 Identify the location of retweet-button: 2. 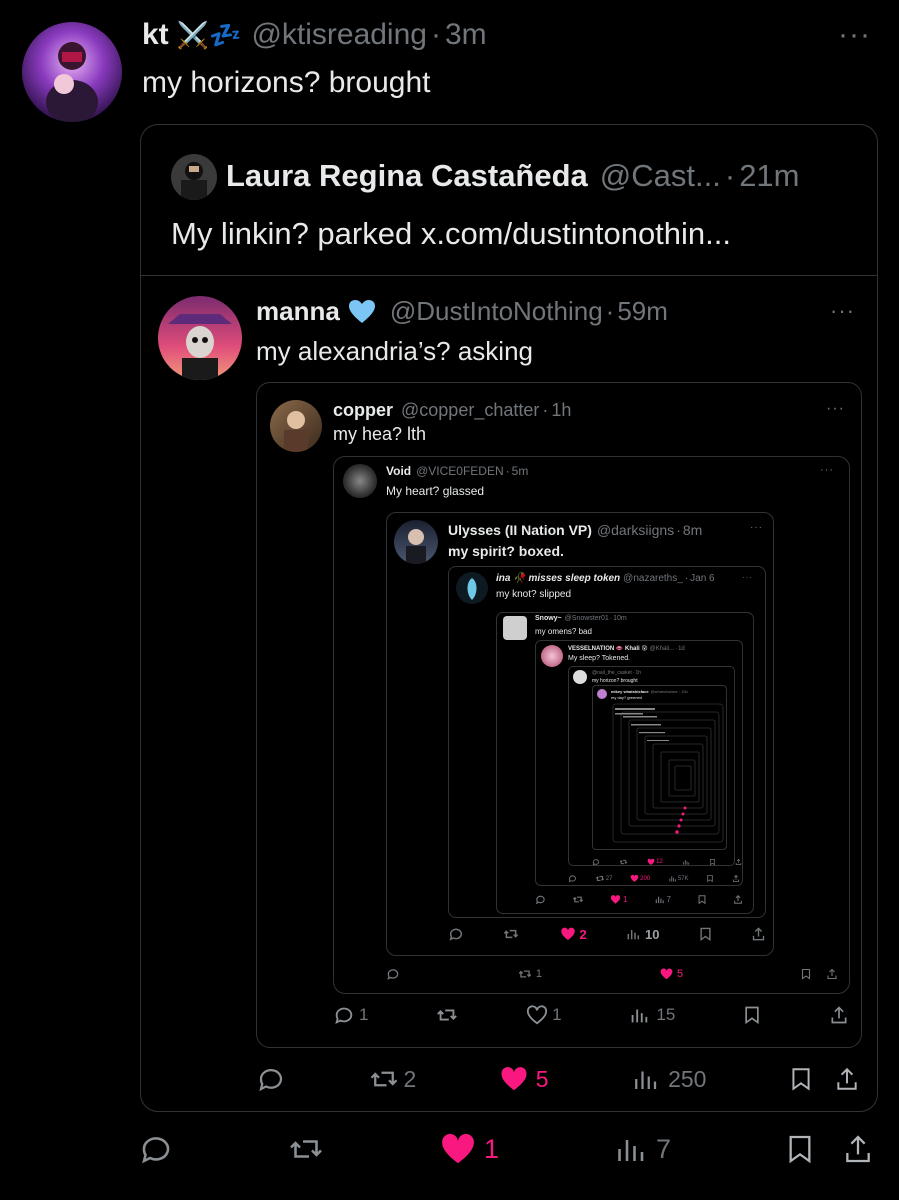
(392, 1079).